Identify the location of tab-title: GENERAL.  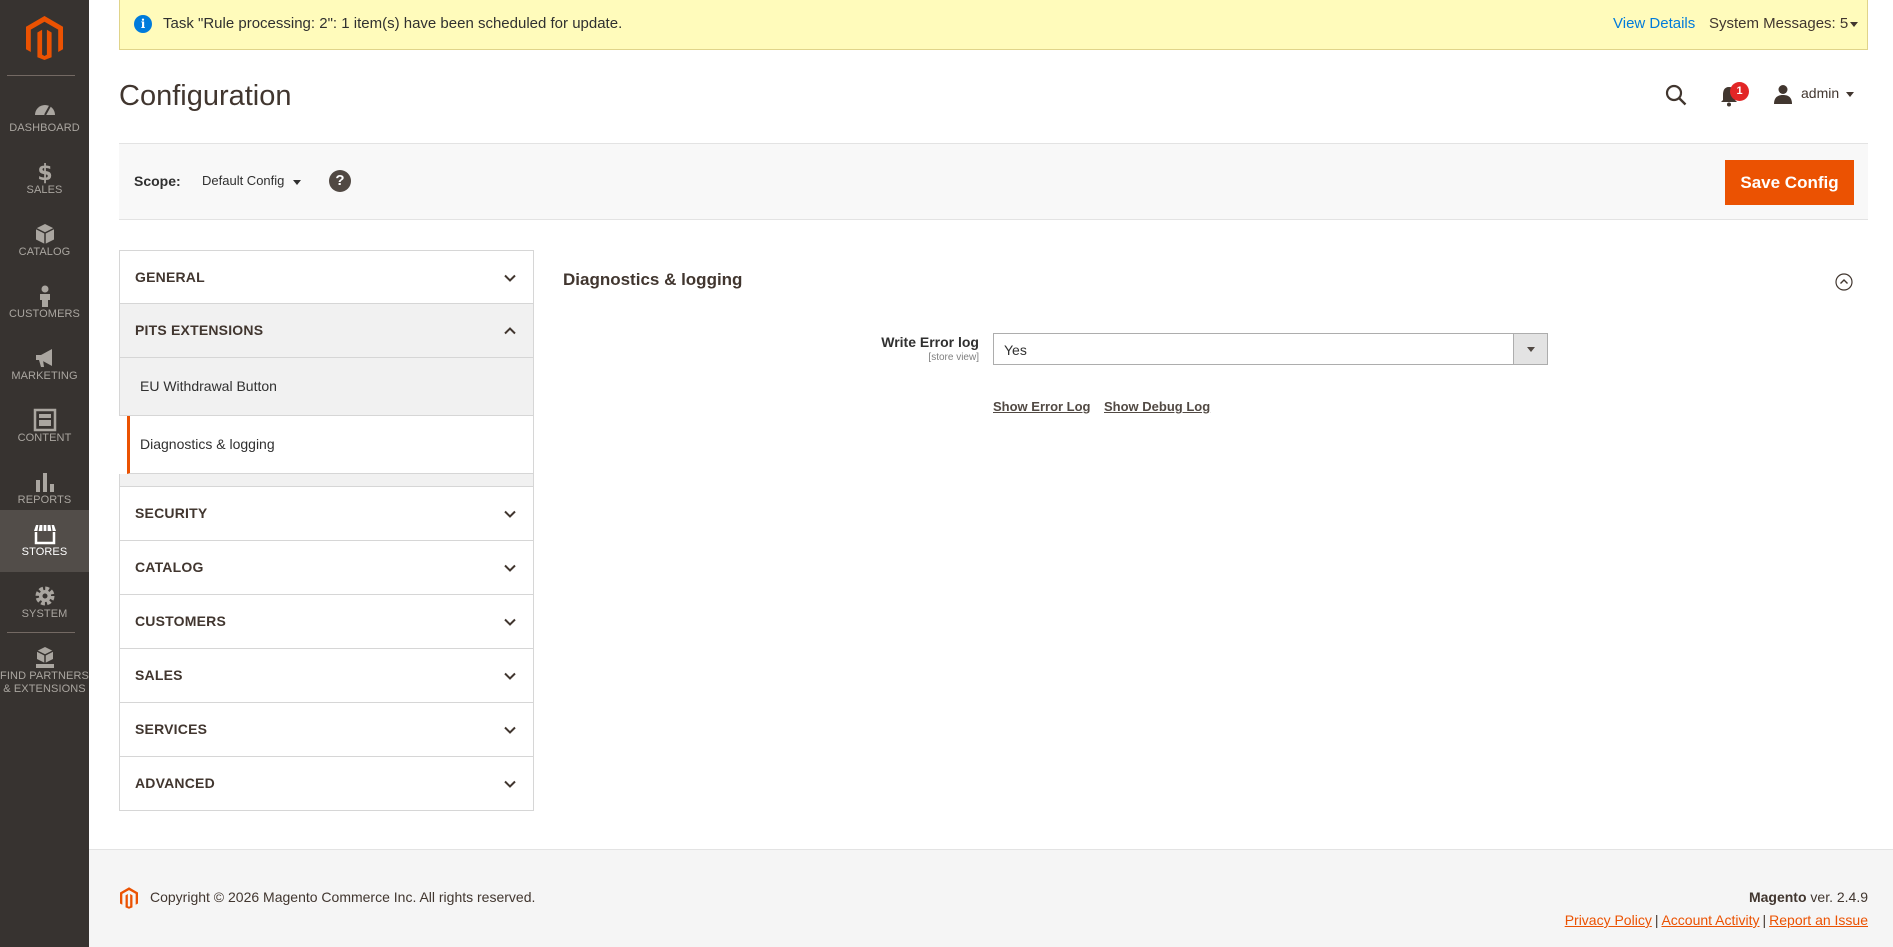
(170, 277).